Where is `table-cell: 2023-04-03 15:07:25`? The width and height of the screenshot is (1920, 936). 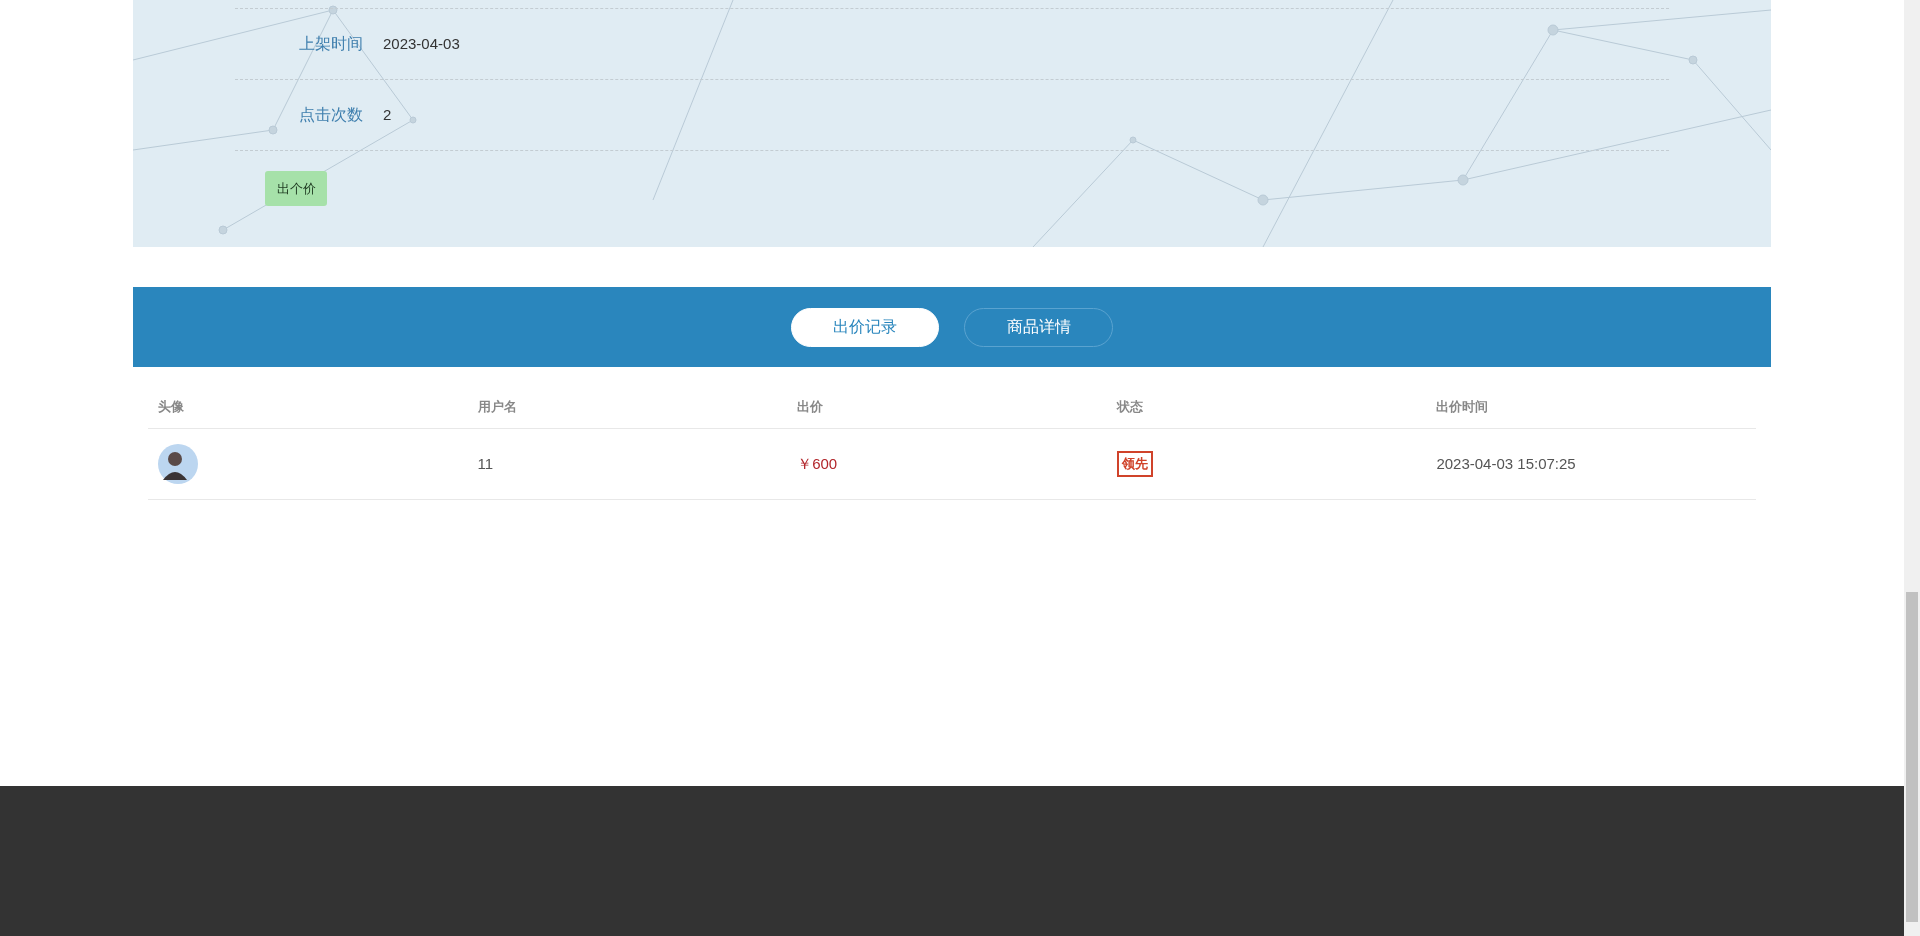
table-cell: 2023-04-03 15:07:25 is located at coordinates (1506, 463).